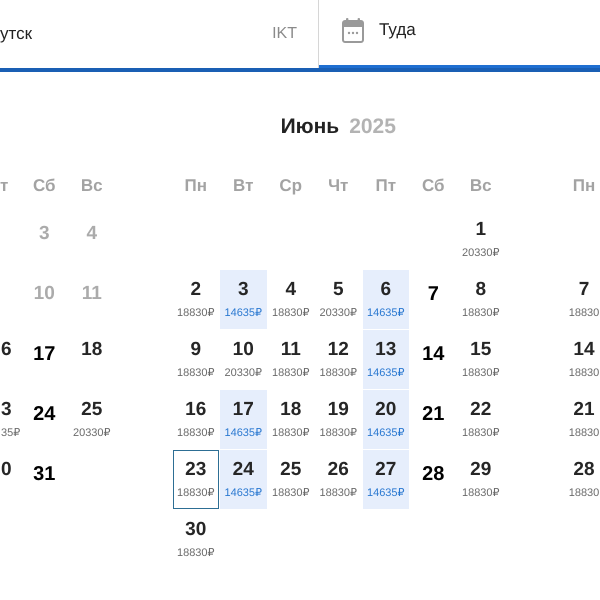  Describe the element at coordinates (481, 419) in the screenshot. I see `day-cell: 22 18830₽` at that location.